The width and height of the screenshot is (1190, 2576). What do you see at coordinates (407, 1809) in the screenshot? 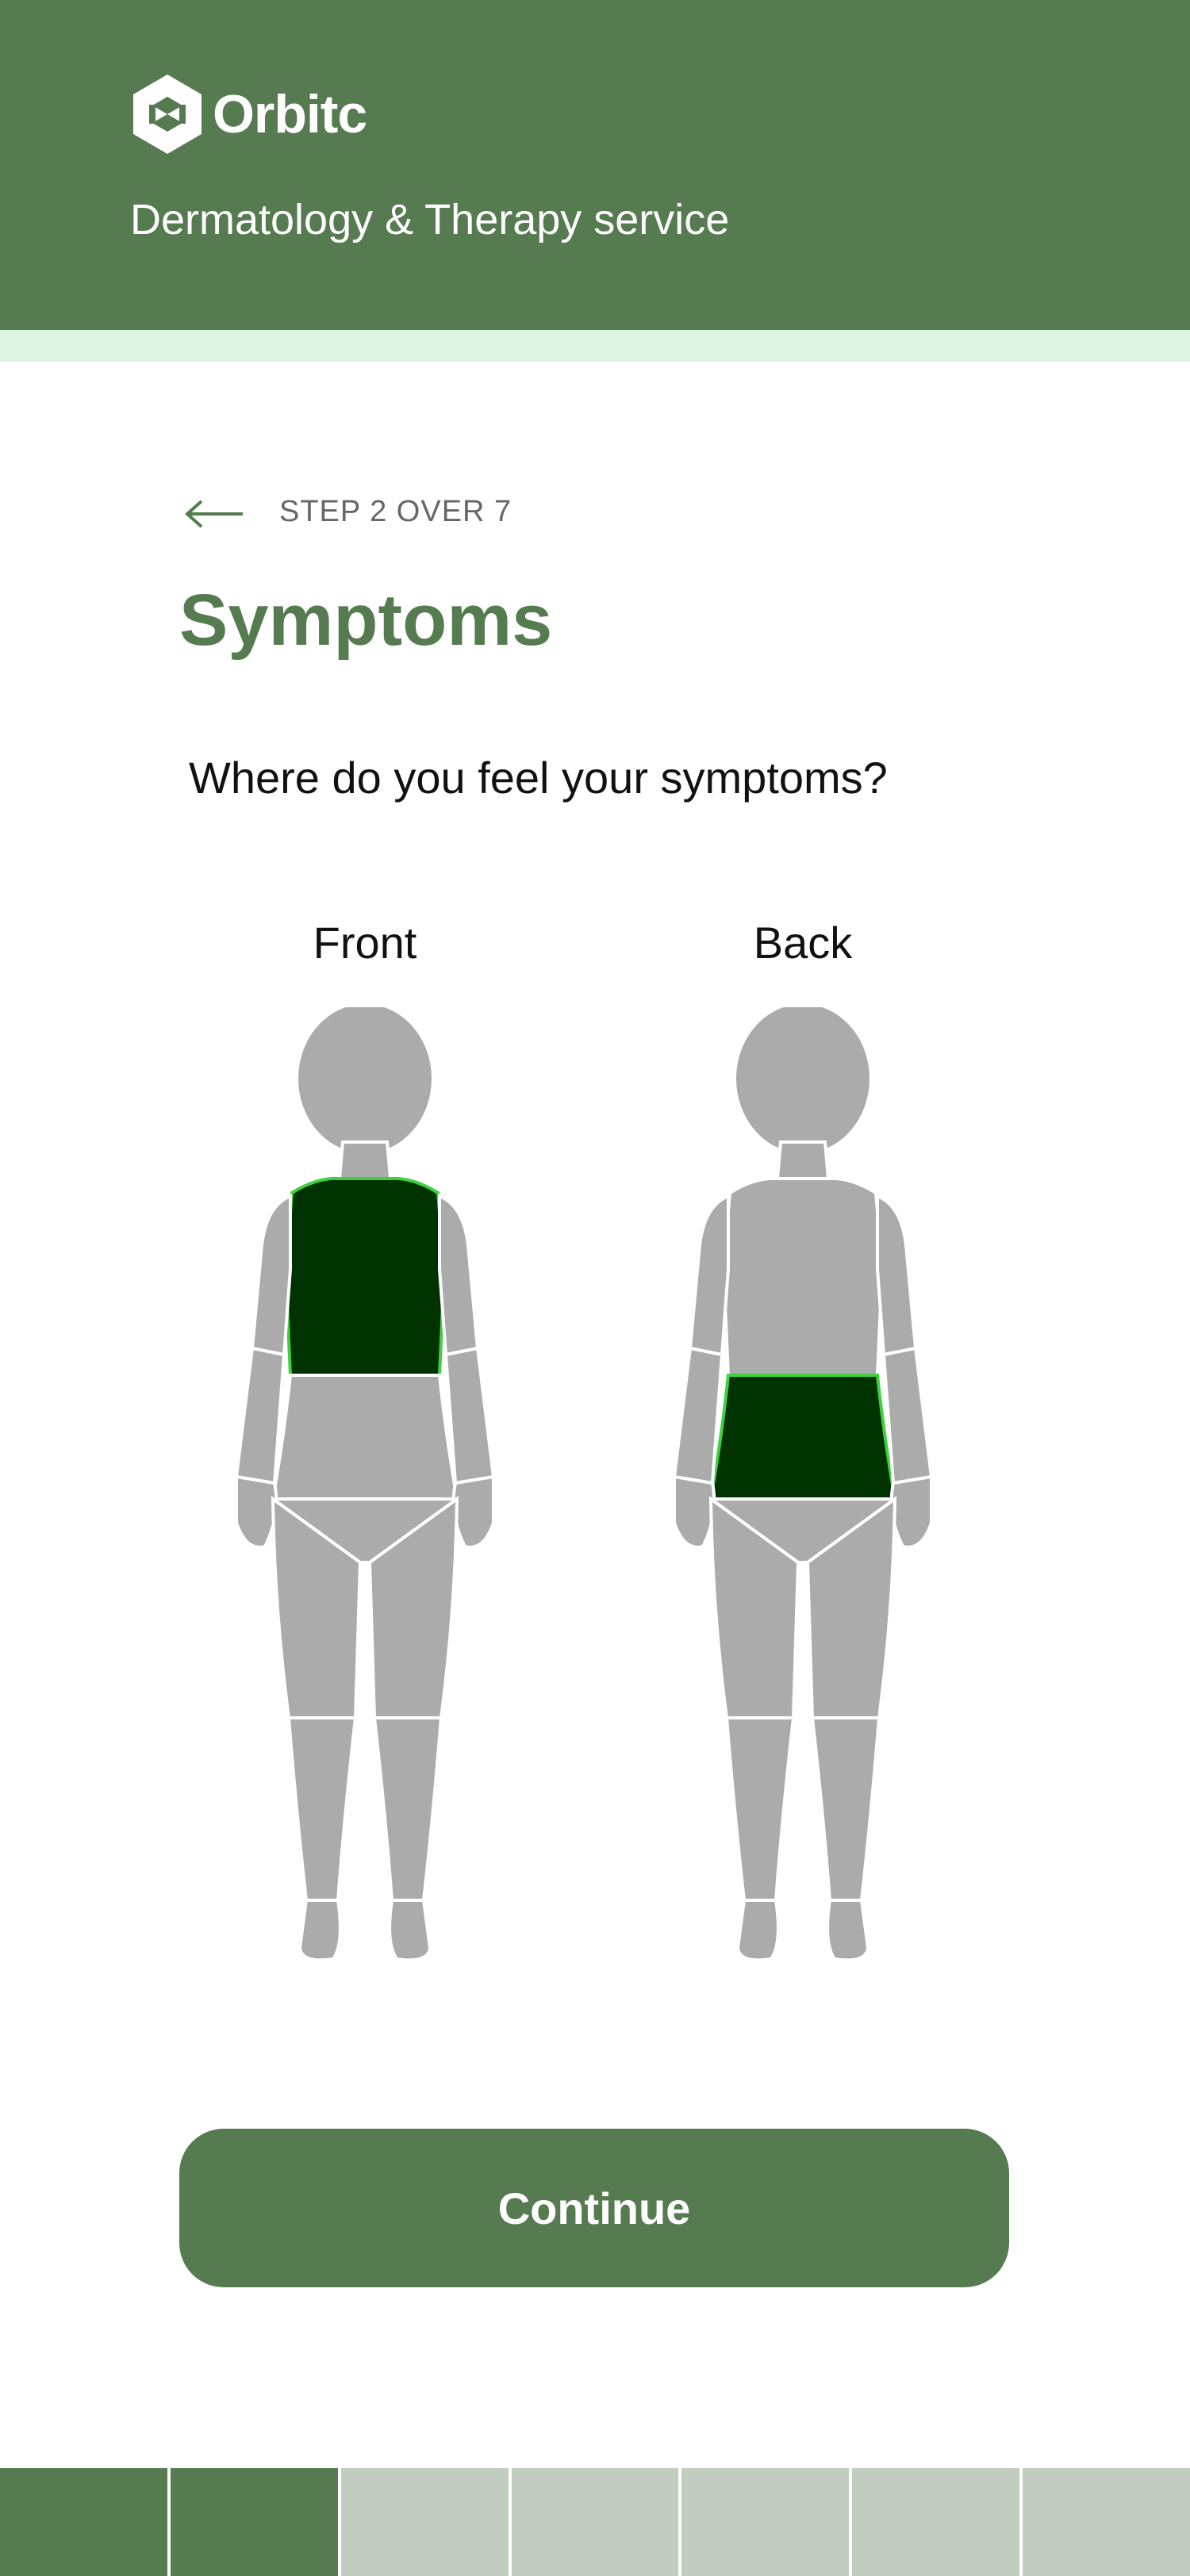
I see `region-shin-right` at bounding box center [407, 1809].